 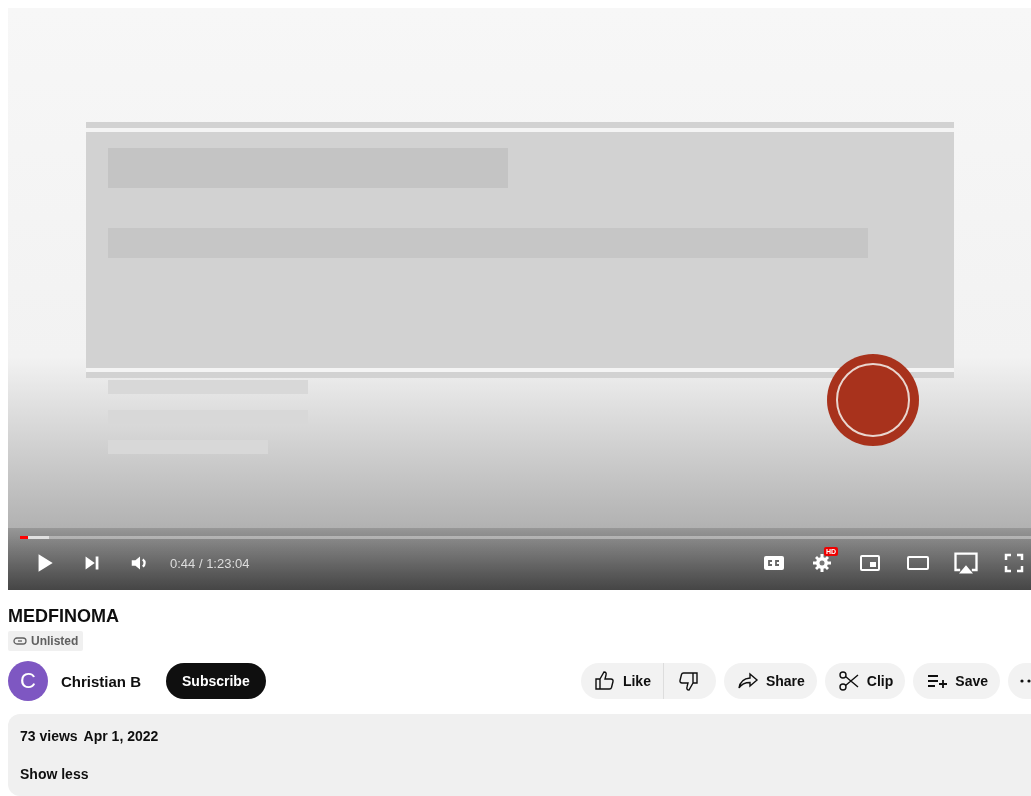 What do you see at coordinates (64, 616) in the screenshot?
I see `video-title: MEDFINOMA` at bounding box center [64, 616].